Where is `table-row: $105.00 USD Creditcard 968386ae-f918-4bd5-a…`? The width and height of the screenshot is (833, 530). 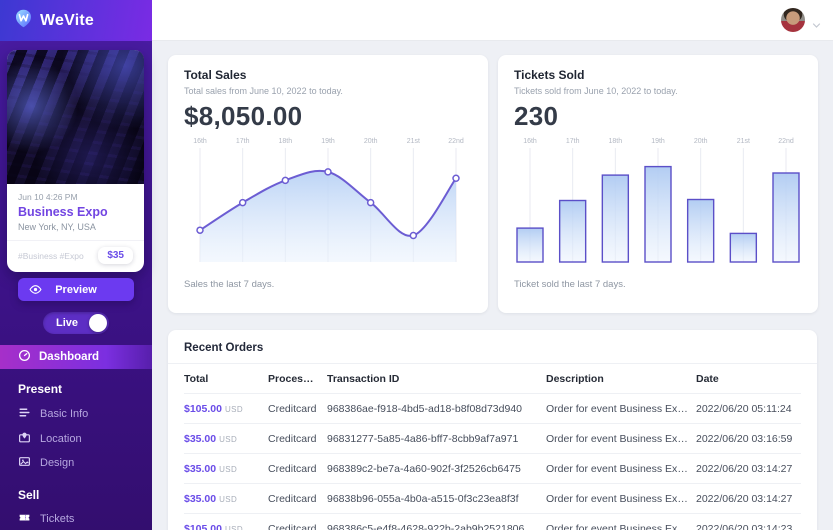 table-row: $105.00 USD Creditcard 968386ae-f918-4bd5-a… is located at coordinates (492, 409).